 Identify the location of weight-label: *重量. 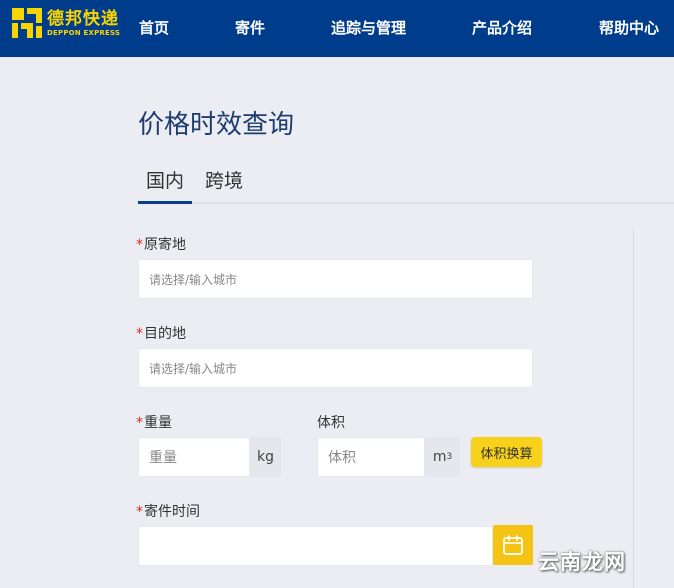
(154, 423).